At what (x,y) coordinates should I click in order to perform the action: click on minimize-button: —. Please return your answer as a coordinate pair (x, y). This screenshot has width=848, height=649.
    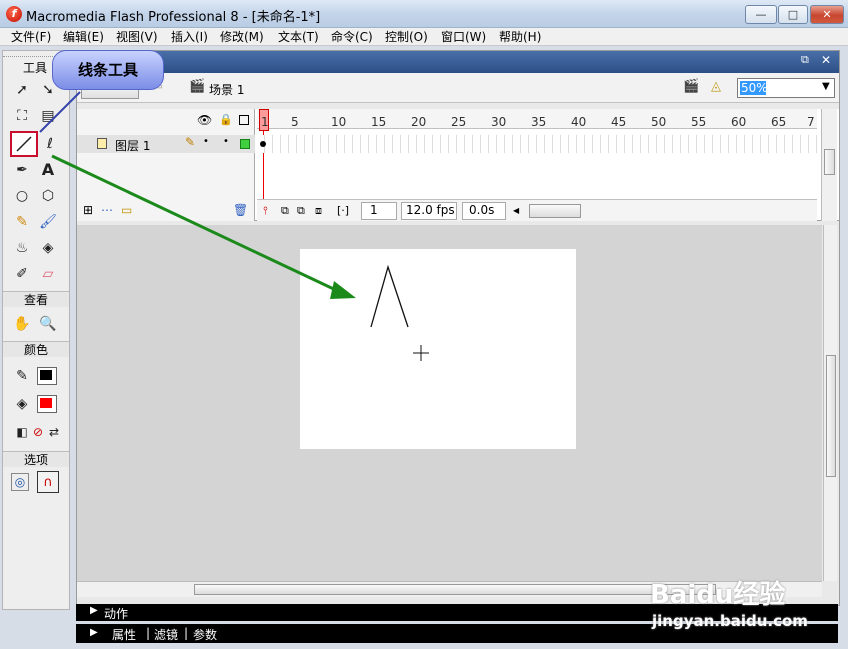
    Looking at the image, I should click on (761, 14).